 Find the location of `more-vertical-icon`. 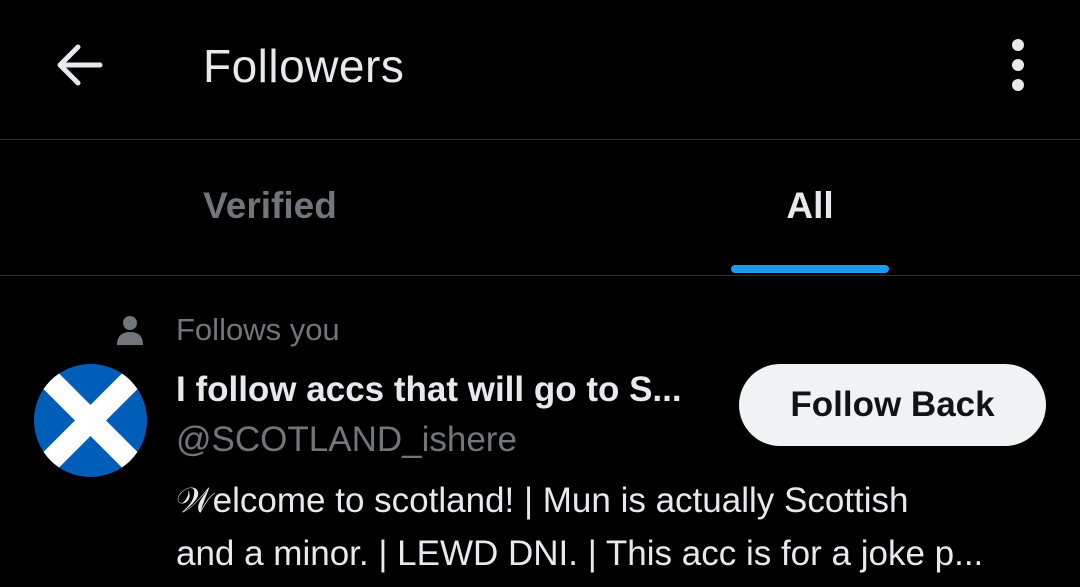

more-vertical-icon is located at coordinates (1018, 65).